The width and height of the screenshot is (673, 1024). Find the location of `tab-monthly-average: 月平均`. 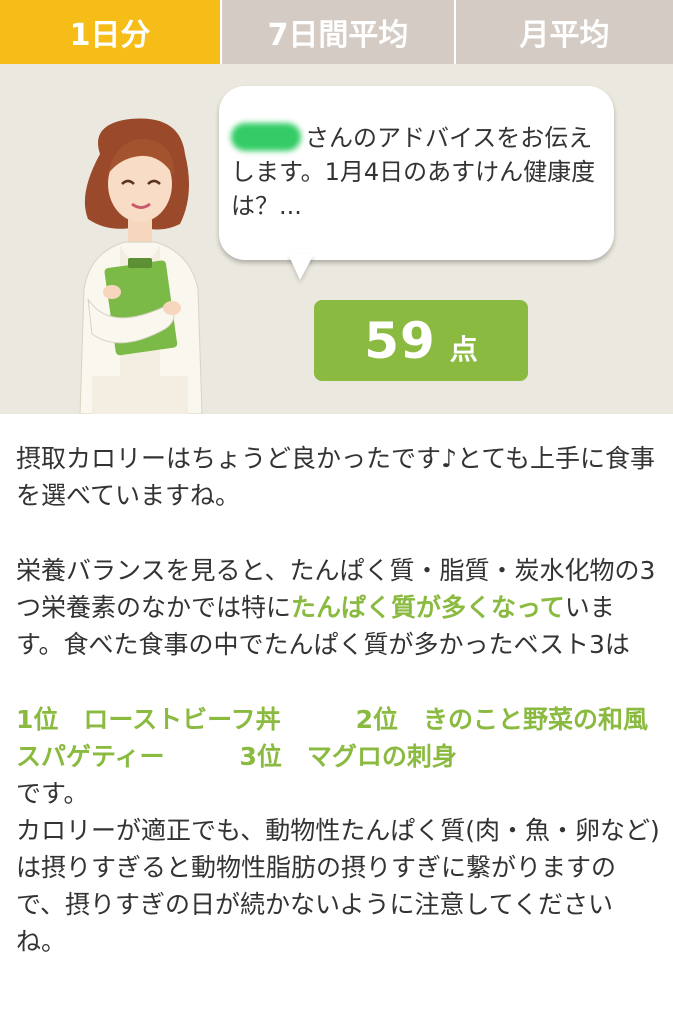

tab-monthly-average: 月平均 is located at coordinates (564, 32).